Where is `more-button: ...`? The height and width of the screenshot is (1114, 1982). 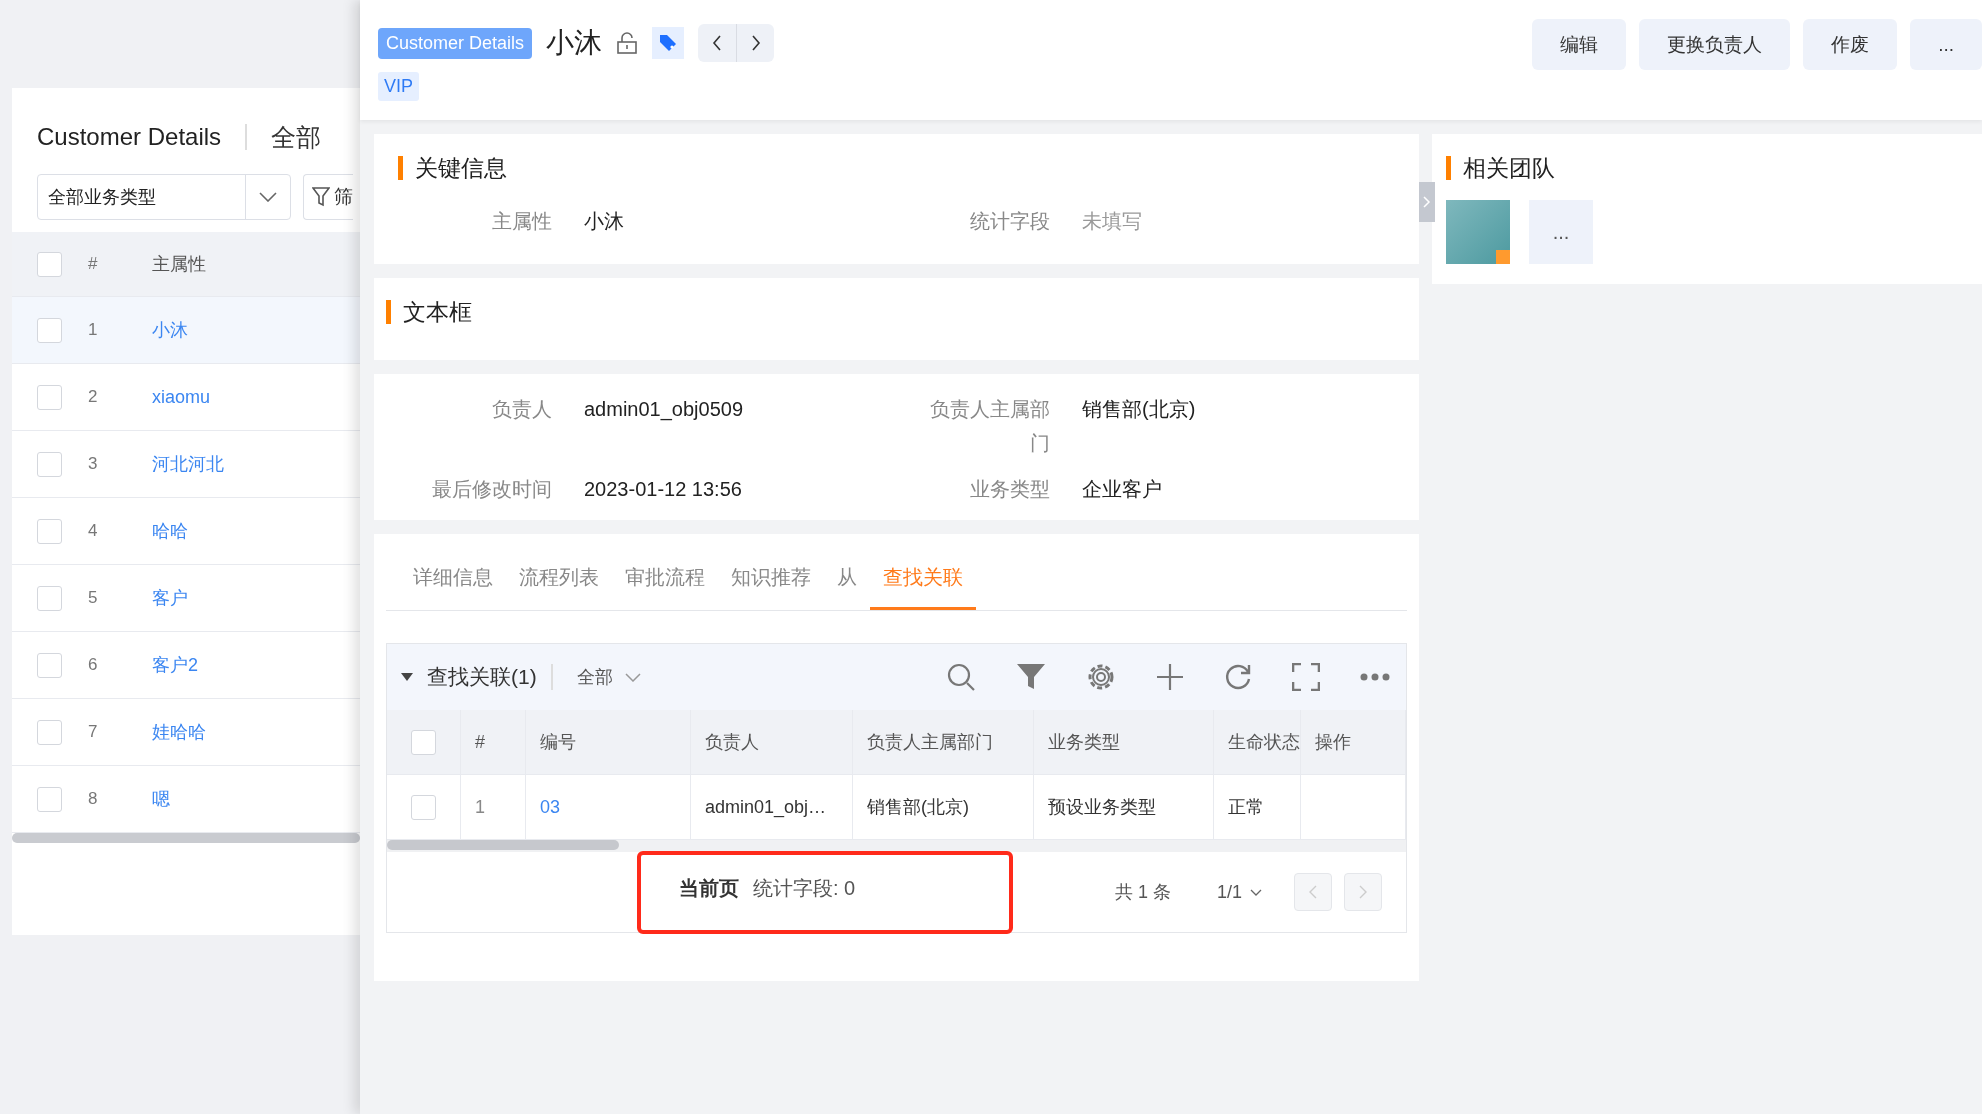
more-button: ... is located at coordinates (1561, 232).